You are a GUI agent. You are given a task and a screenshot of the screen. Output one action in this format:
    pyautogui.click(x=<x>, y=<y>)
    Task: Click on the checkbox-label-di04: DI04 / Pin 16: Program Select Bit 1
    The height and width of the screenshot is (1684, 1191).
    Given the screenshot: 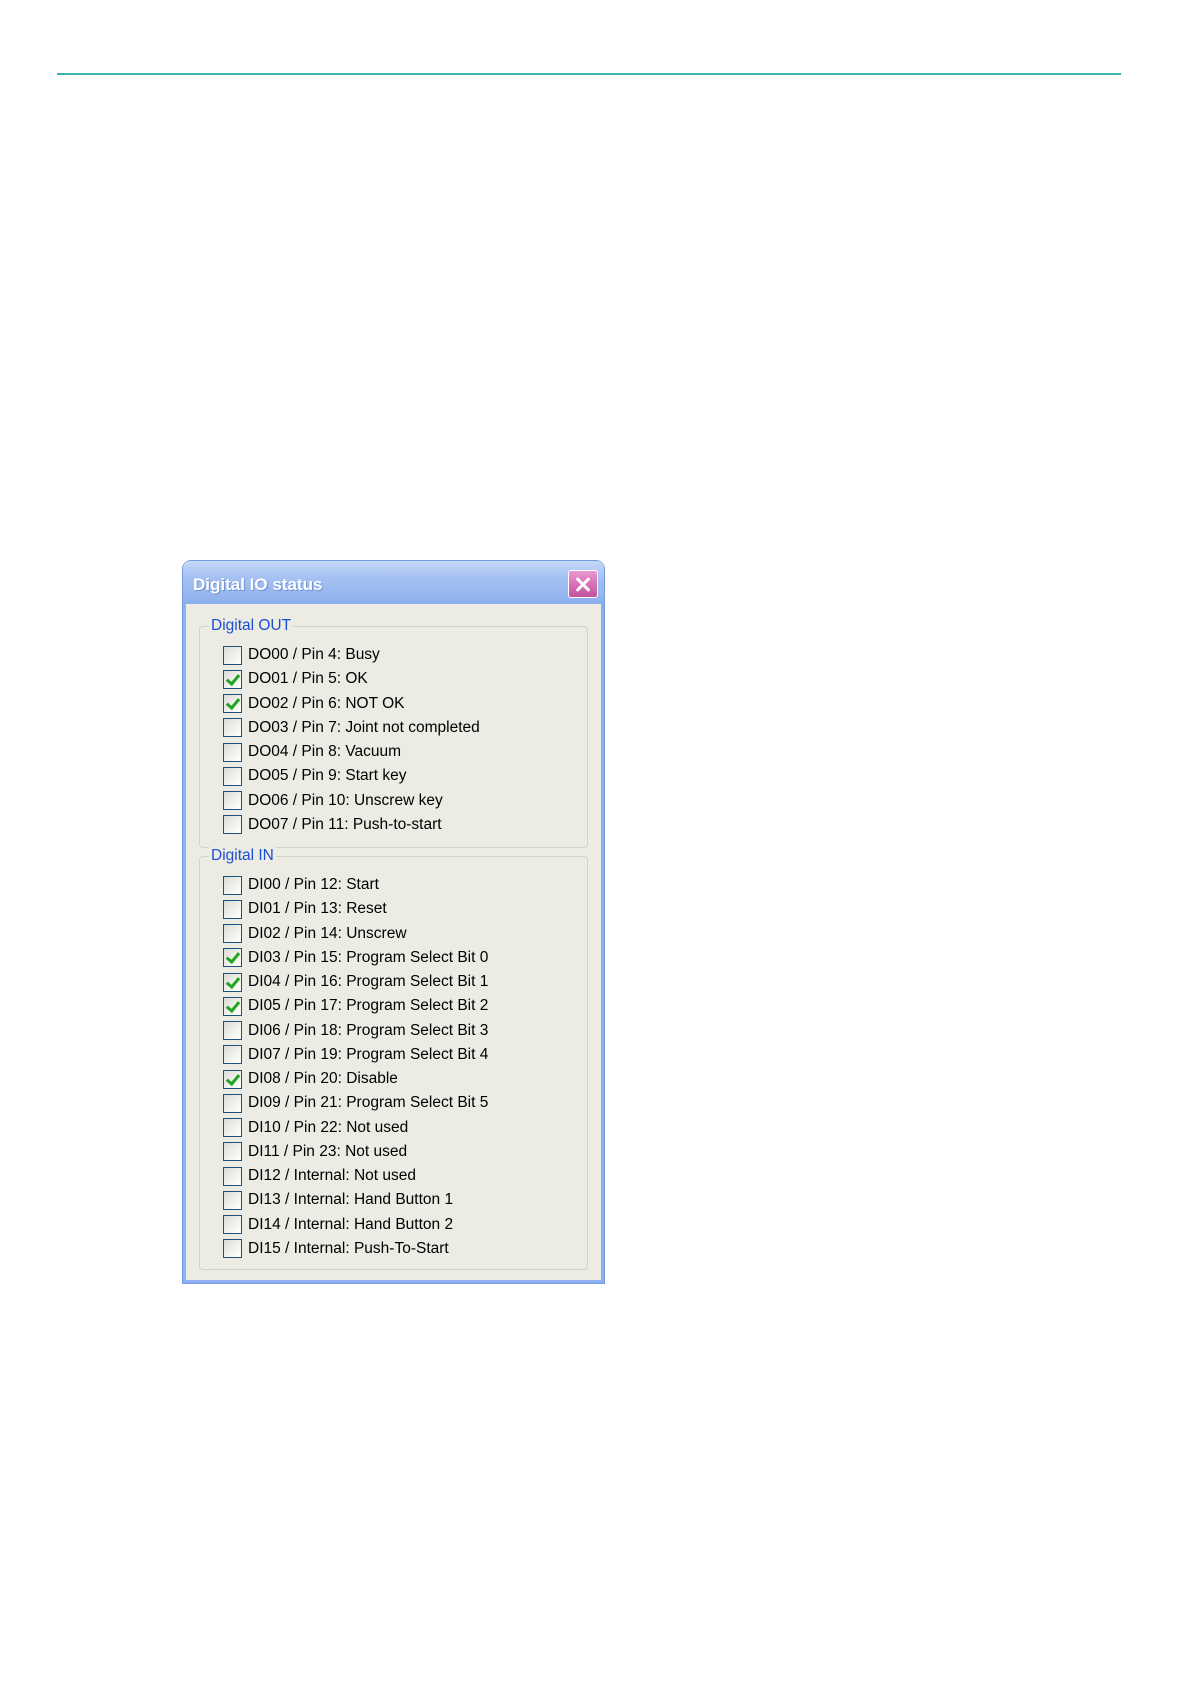 What is the action you would take?
    pyautogui.click(x=368, y=982)
    